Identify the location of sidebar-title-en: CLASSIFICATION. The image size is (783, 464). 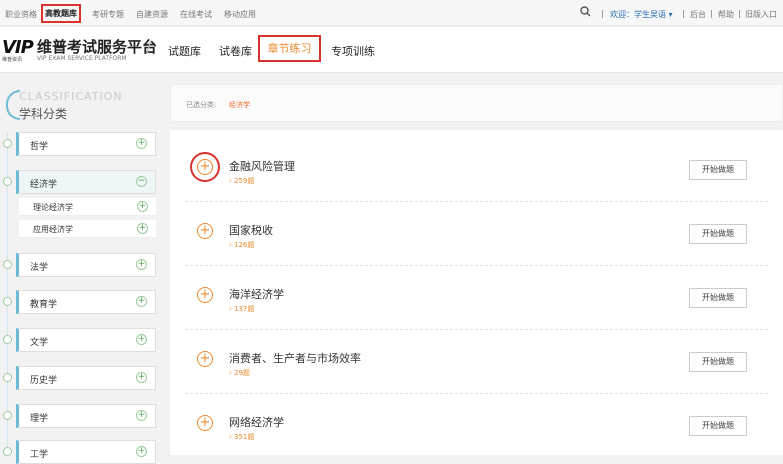
(71, 96).